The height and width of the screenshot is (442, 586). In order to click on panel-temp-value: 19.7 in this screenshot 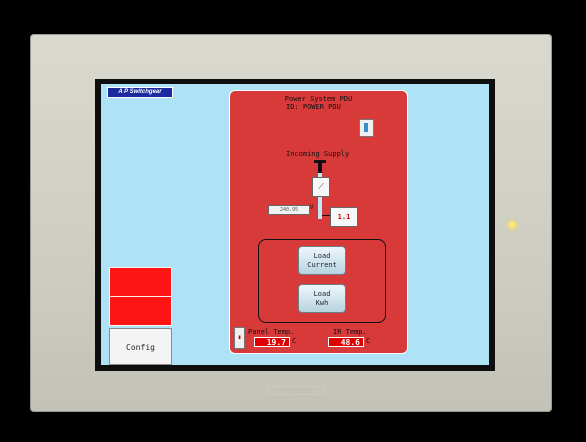, I will do `click(272, 342)`.